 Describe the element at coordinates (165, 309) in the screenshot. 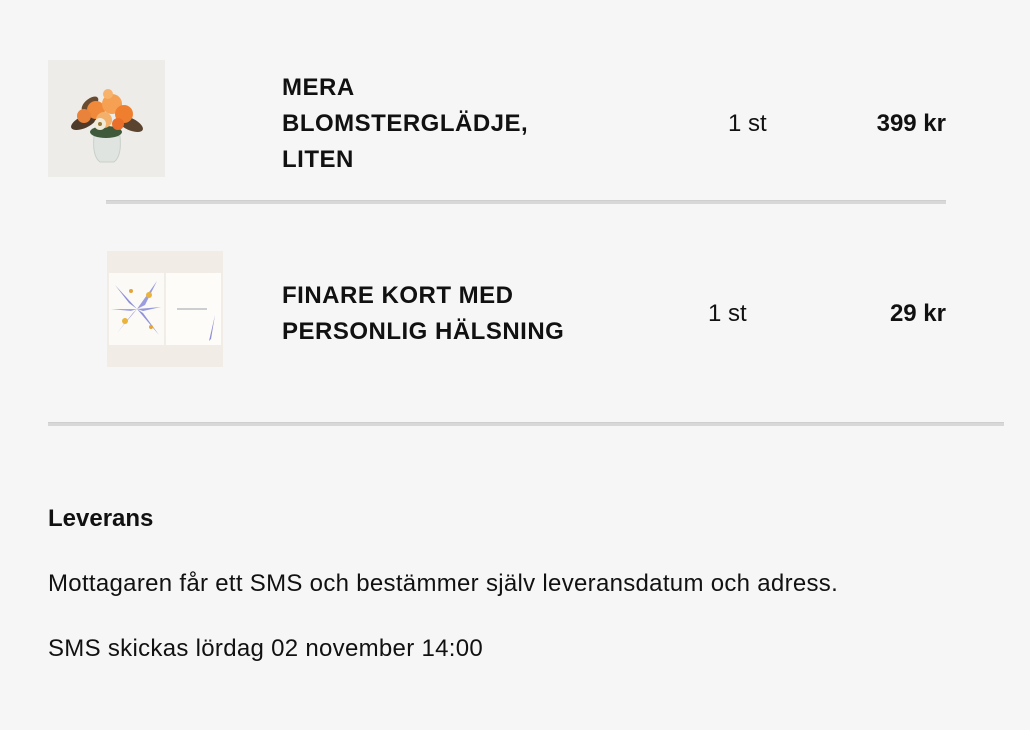

I see `greeting-card-image` at that location.